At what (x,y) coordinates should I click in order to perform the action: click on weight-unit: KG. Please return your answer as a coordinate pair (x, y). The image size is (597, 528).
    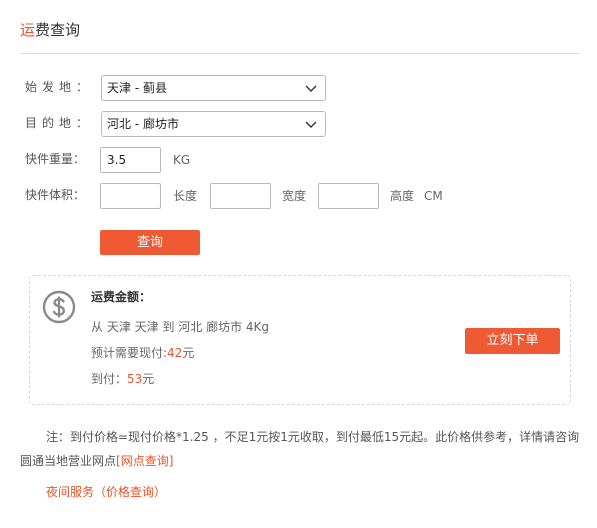
    Looking at the image, I should click on (182, 160).